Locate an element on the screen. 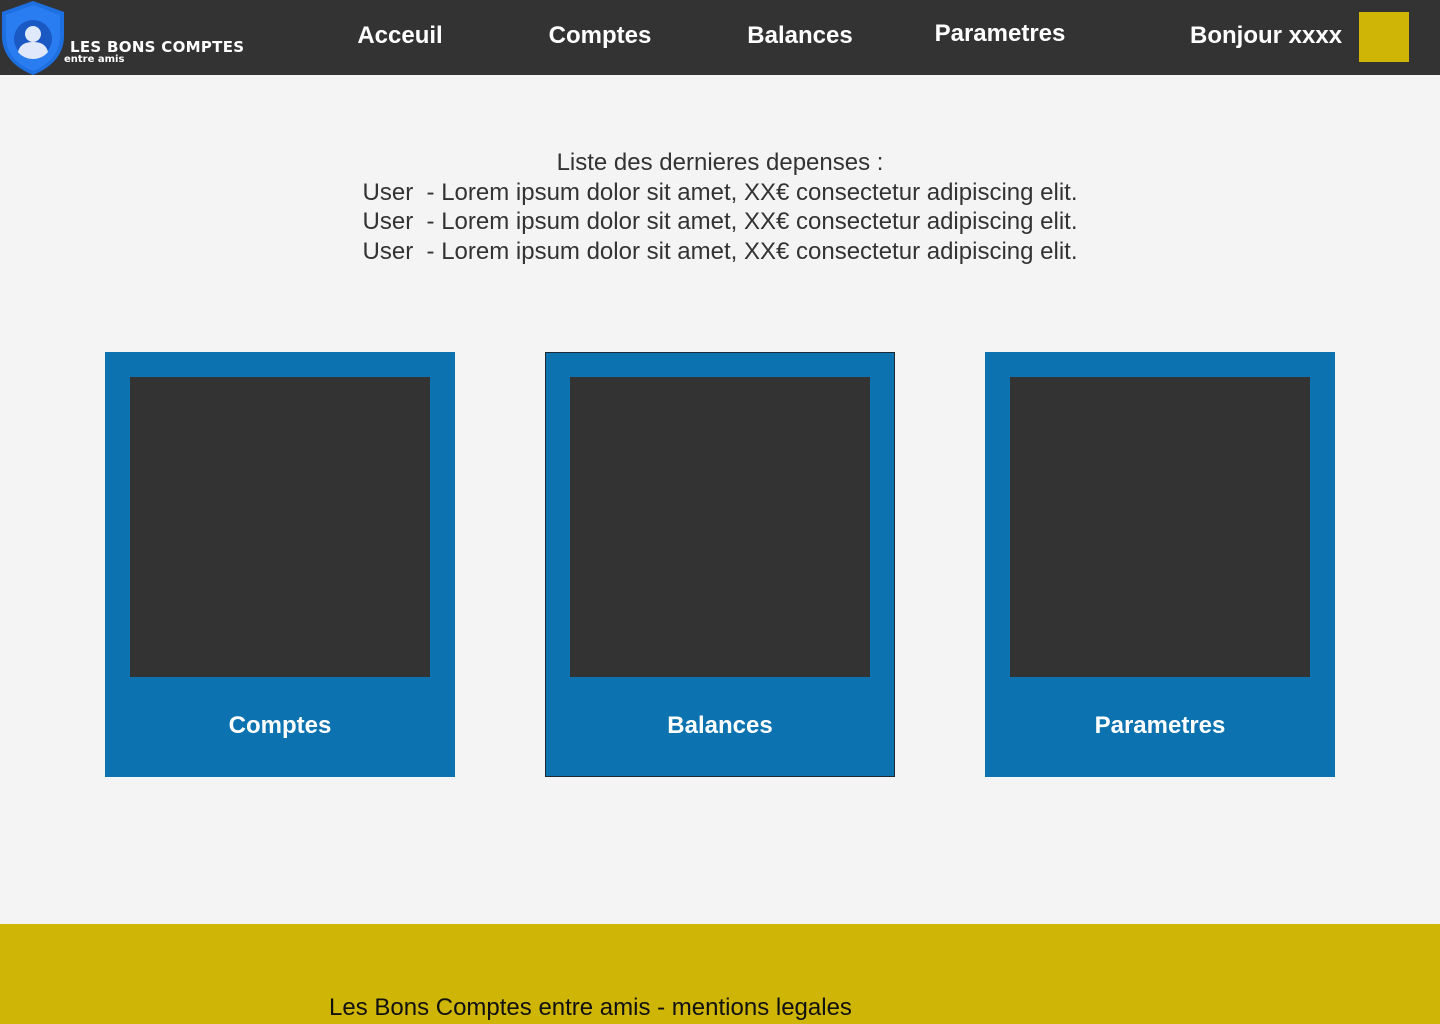  shield-user-icon is located at coordinates (33, 38).